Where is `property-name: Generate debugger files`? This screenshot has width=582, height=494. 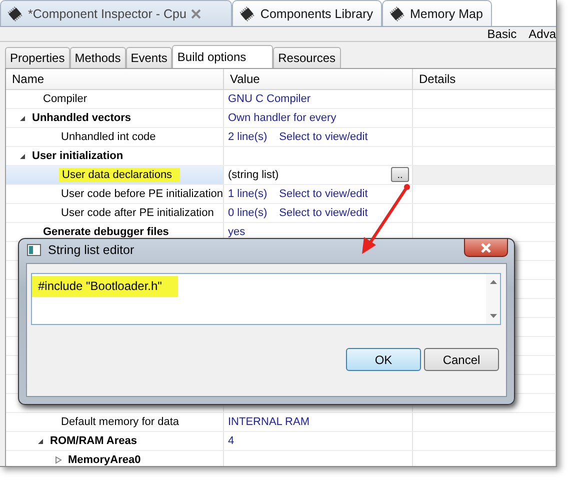 property-name: Generate debugger files is located at coordinates (106, 232).